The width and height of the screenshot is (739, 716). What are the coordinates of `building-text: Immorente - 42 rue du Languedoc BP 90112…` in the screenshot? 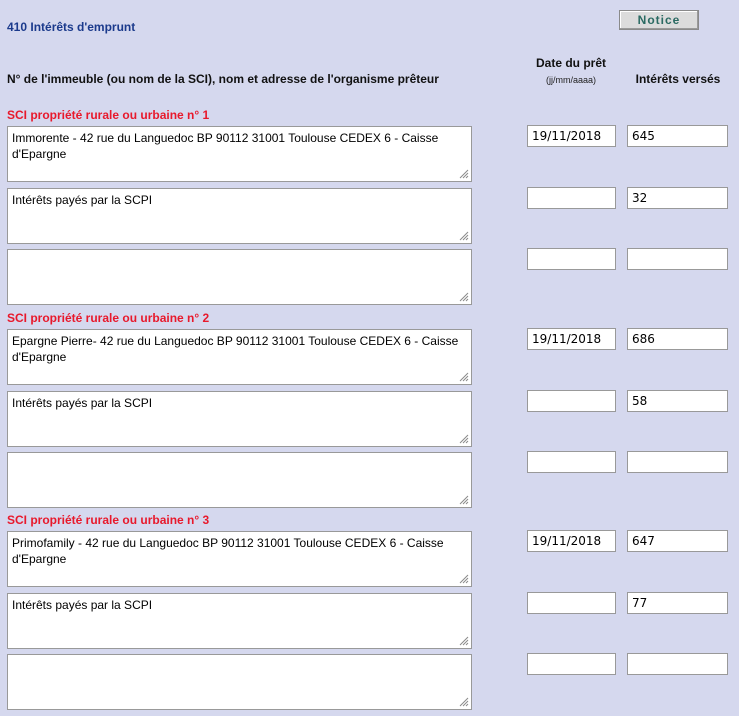 It's located at (225, 146).